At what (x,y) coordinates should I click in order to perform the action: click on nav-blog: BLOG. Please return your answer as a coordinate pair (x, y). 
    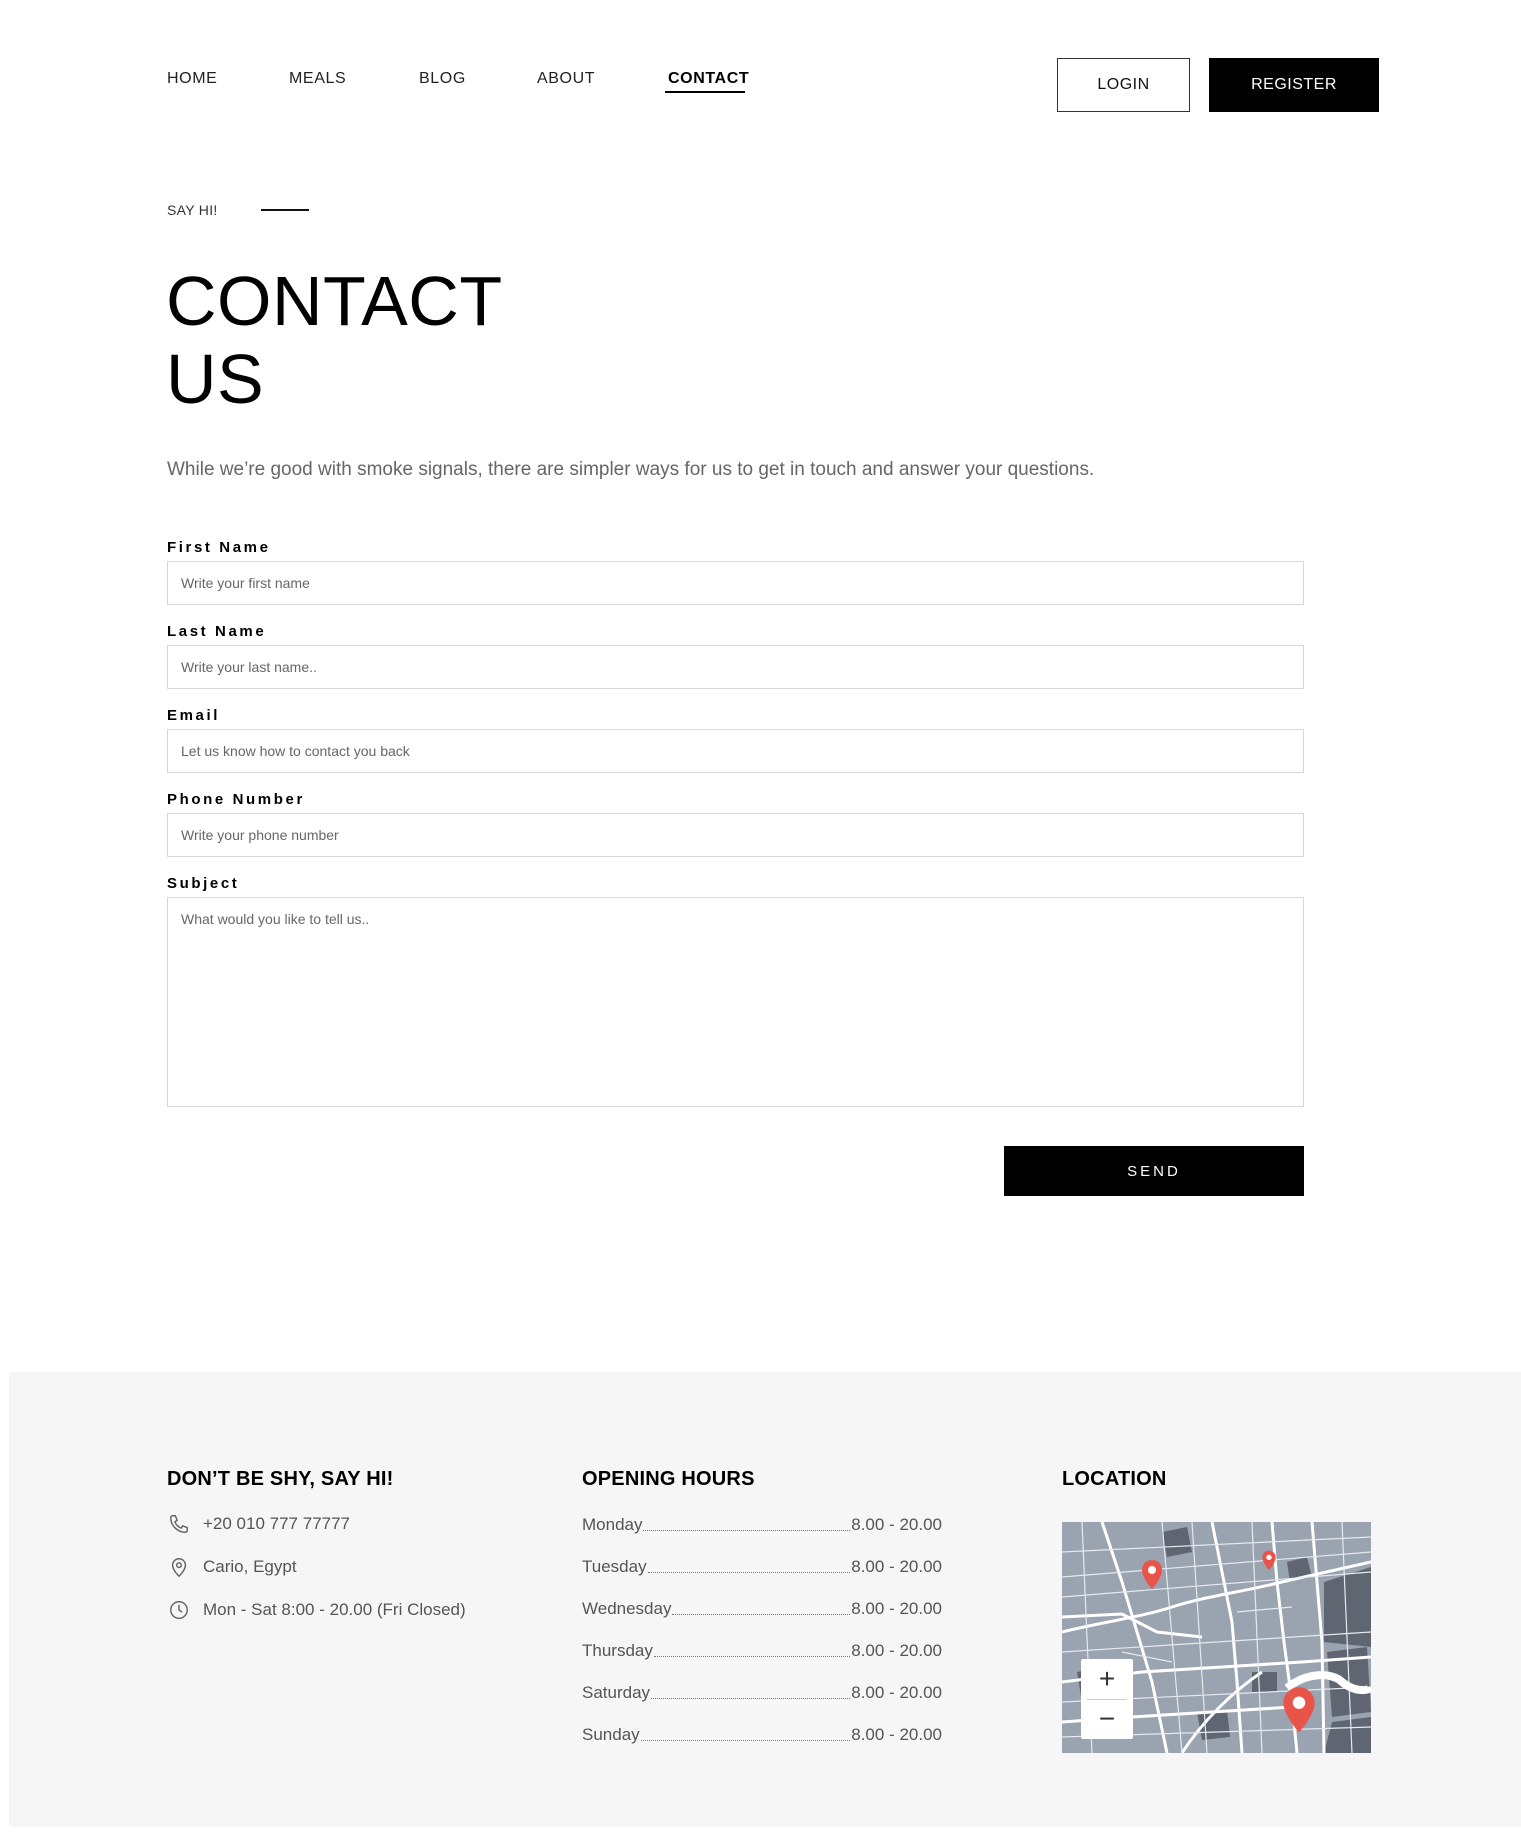
    Looking at the image, I should click on (442, 79).